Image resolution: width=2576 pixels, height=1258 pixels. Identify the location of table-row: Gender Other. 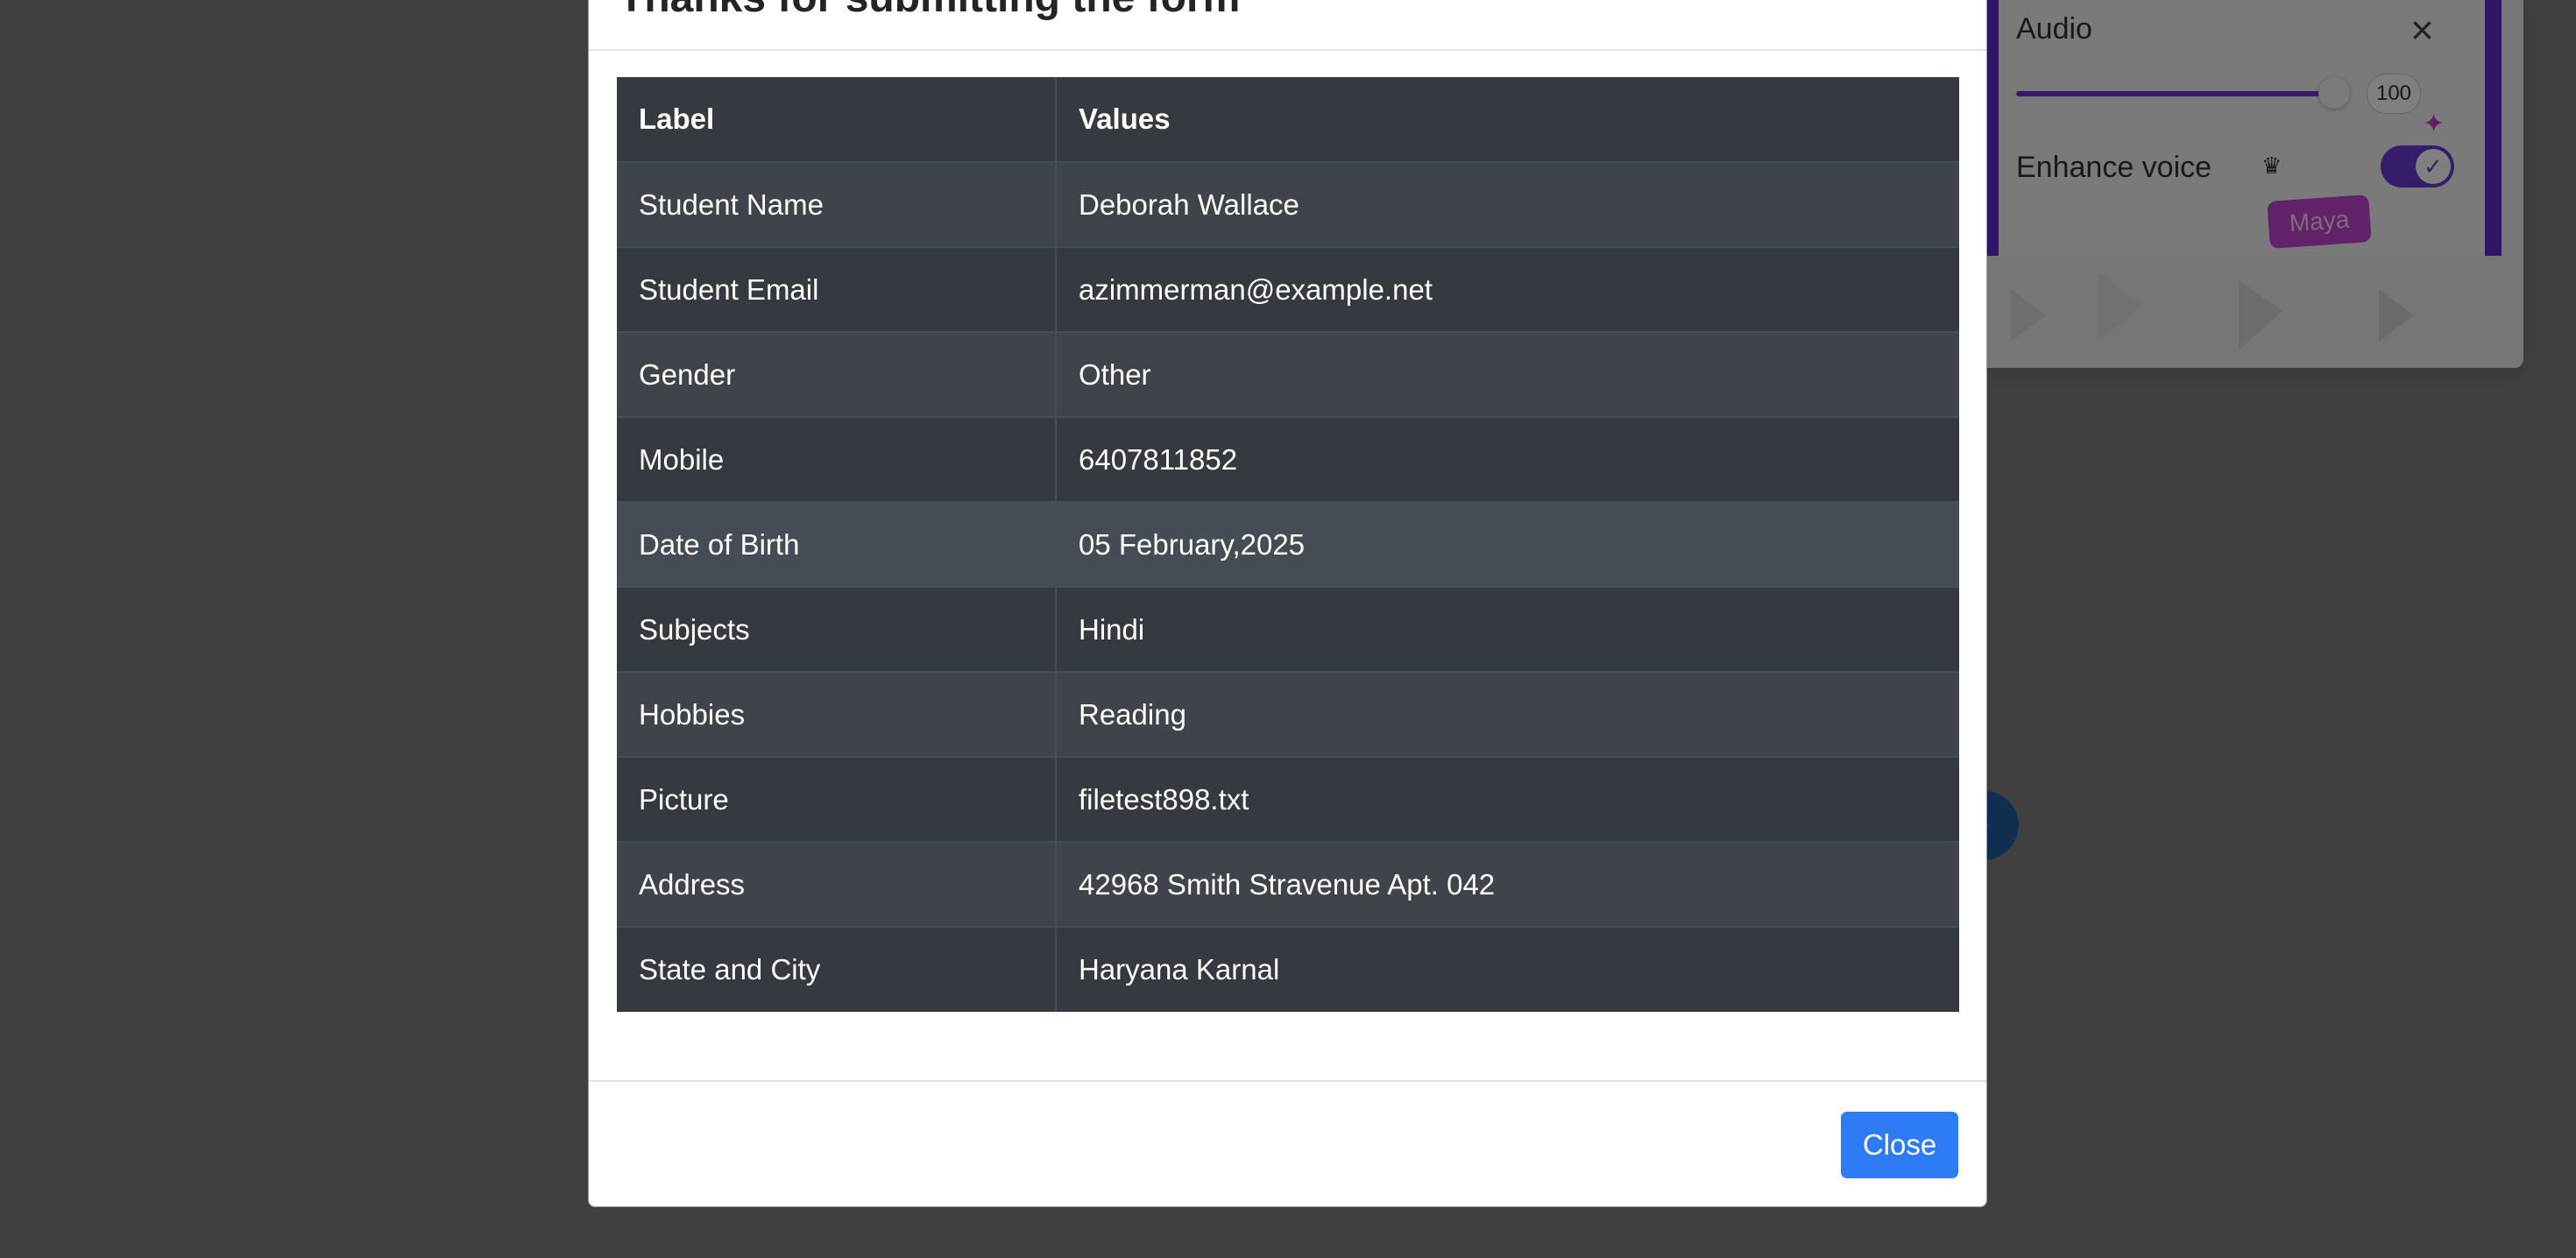
(1288, 374).